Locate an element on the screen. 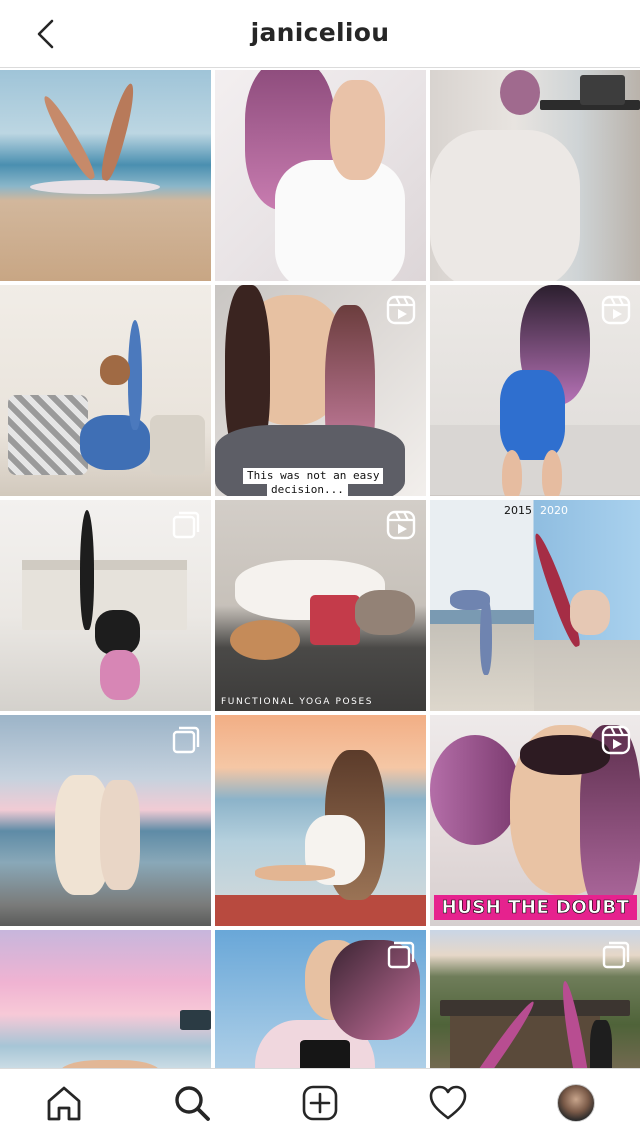  add-post-icon is located at coordinates (320, 1103).